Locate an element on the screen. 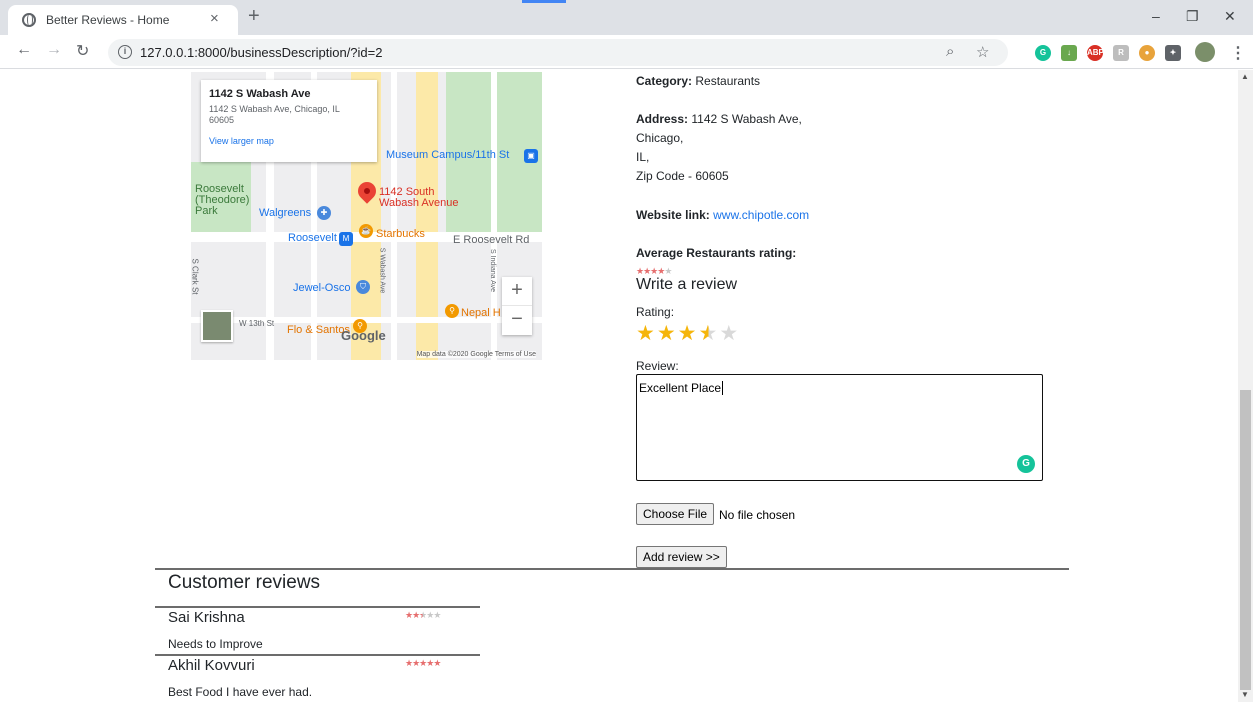  restaurant-icon: ⚲ is located at coordinates (452, 311).